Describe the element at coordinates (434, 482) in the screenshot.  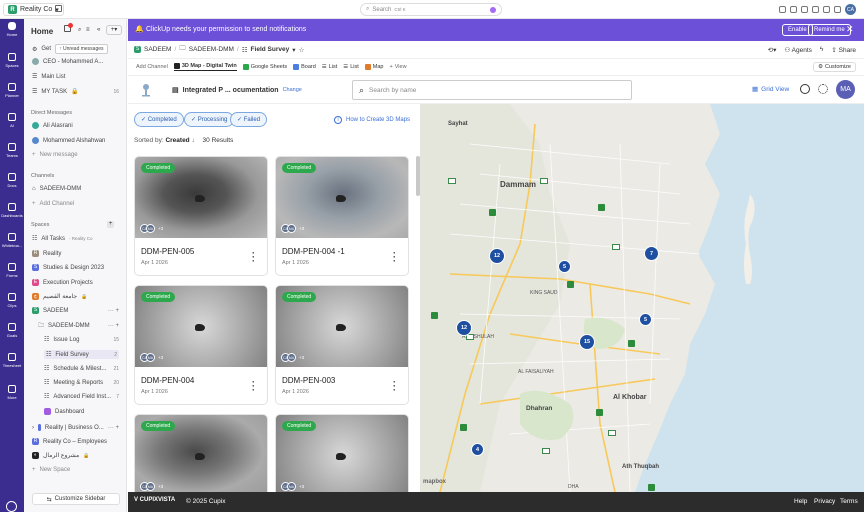
I see `mapbox-logo: mapbox` at that location.